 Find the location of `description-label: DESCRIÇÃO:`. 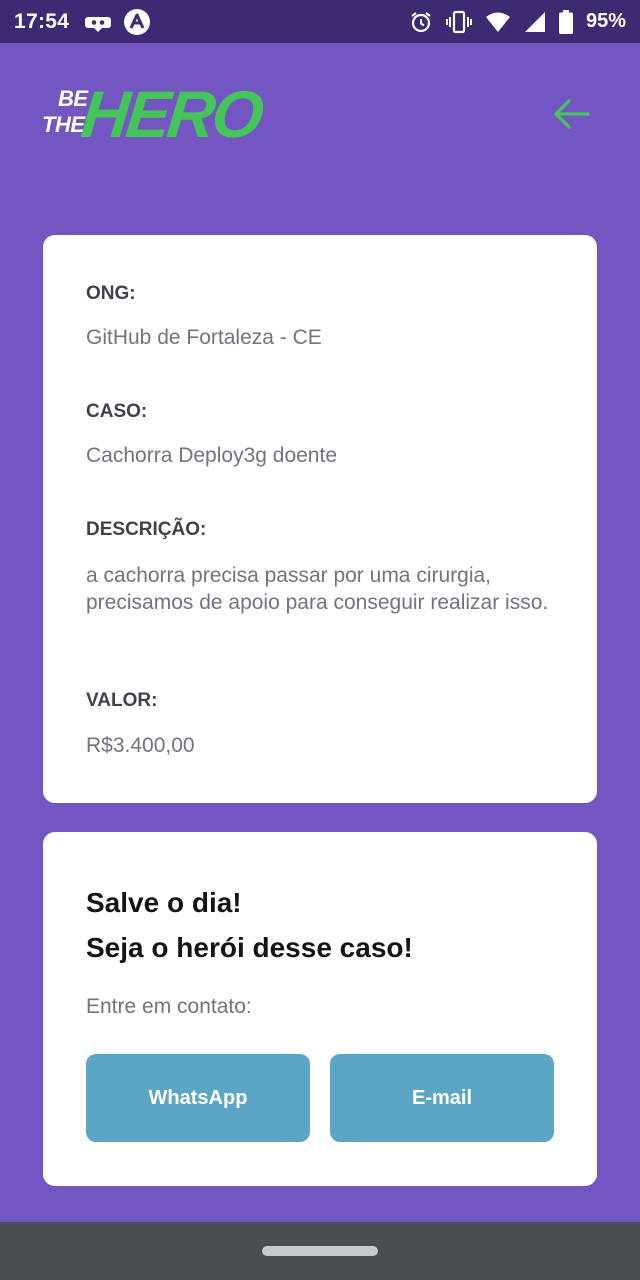

description-label: DESCRIÇÃO: is located at coordinates (146, 529).